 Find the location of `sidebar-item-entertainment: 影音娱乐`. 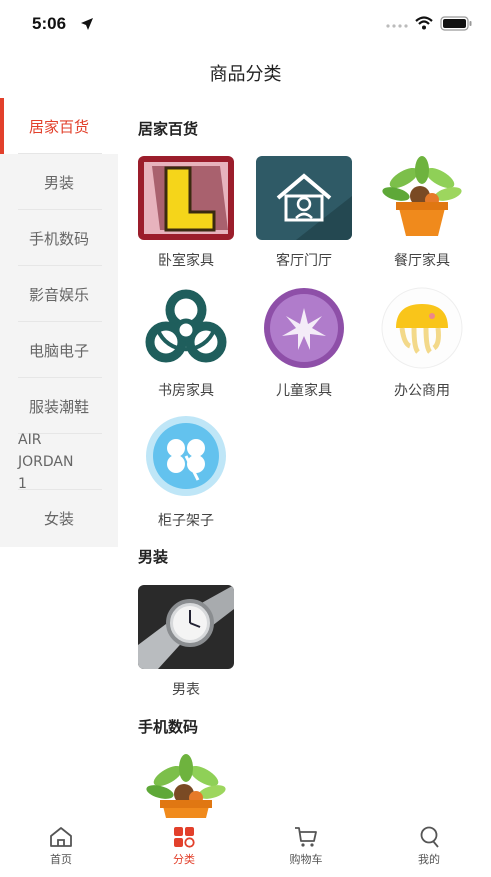

sidebar-item-entertainment: 影音娱乐 is located at coordinates (59, 294).